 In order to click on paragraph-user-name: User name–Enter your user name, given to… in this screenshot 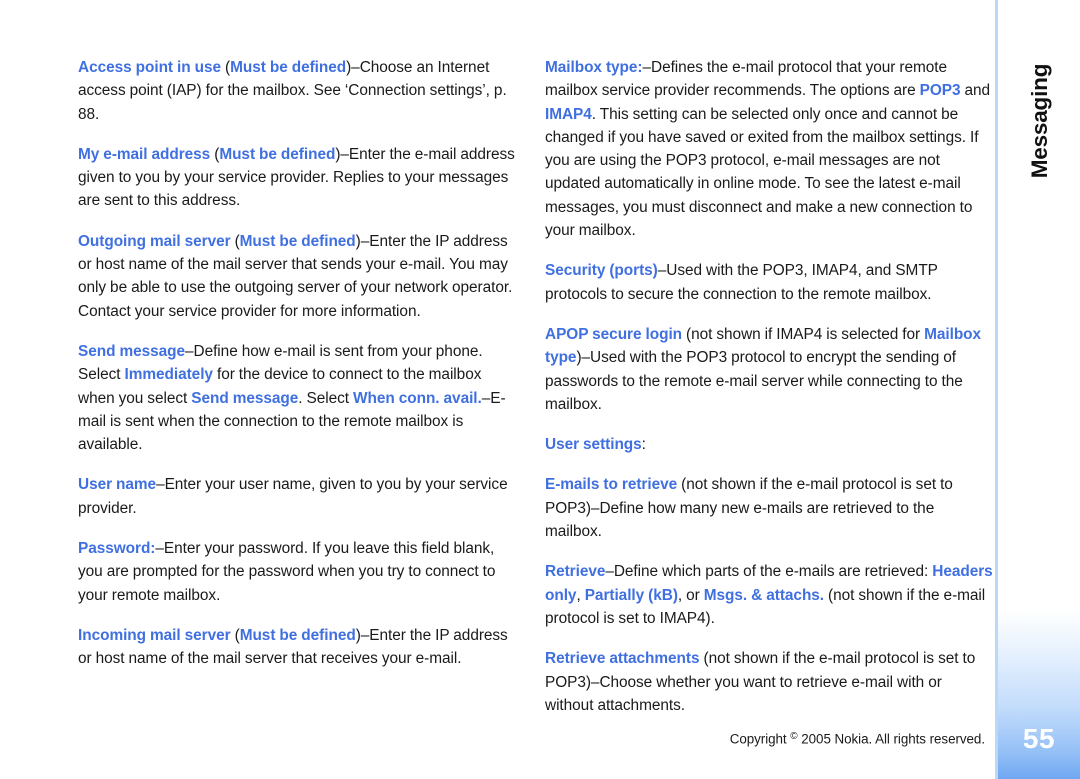, I will do `click(298, 496)`.